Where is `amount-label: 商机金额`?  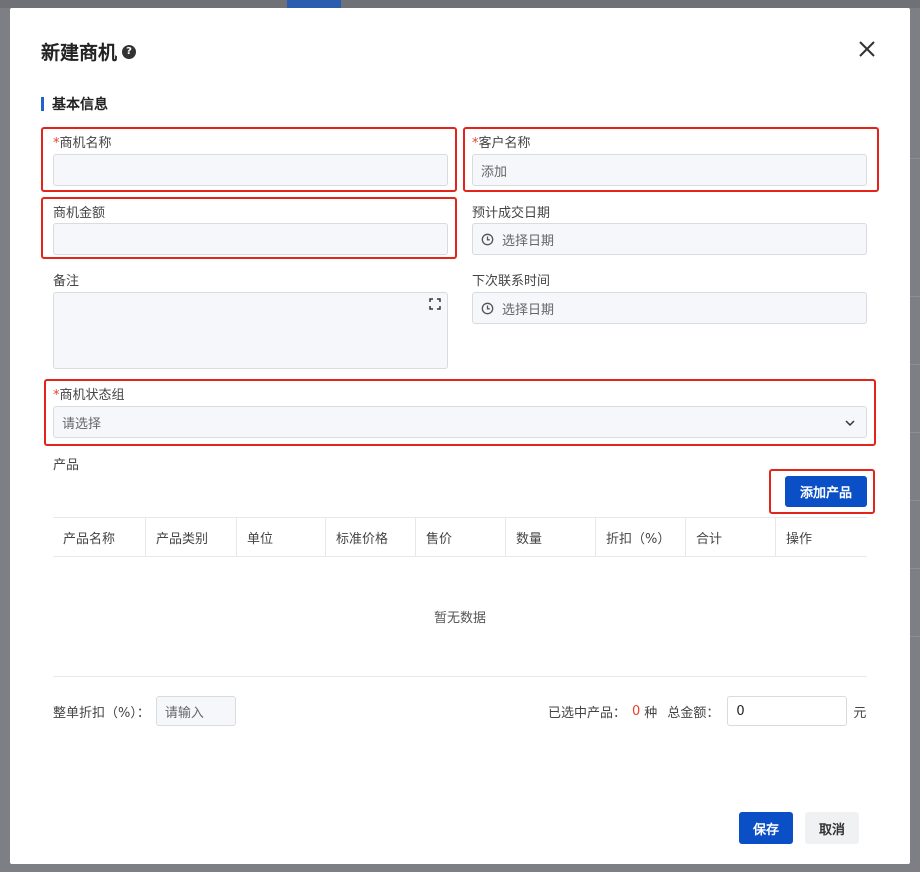 amount-label: 商机金额 is located at coordinates (79, 213).